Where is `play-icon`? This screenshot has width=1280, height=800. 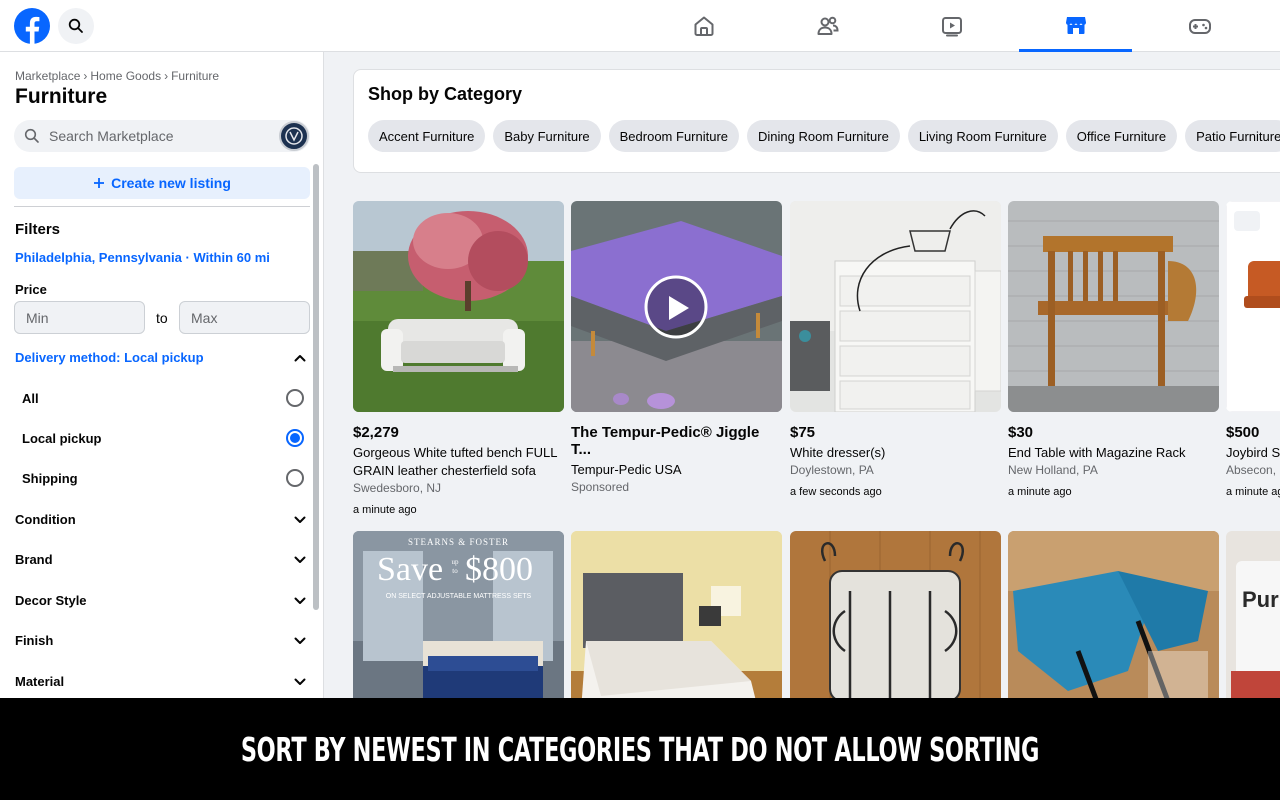
play-icon is located at coordinates (677, 308).